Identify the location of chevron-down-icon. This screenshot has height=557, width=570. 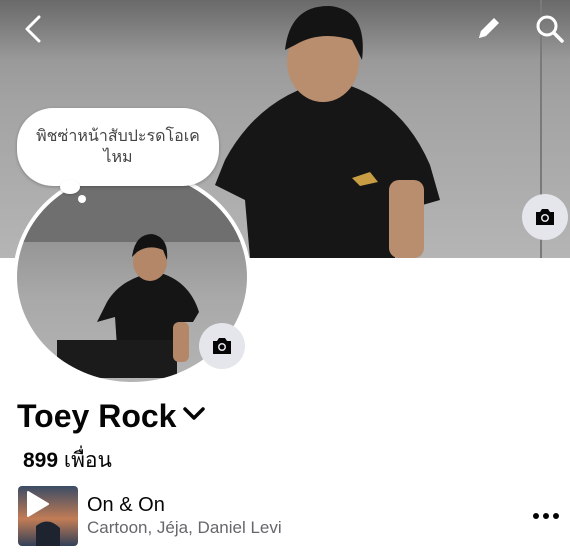
(194, 413).